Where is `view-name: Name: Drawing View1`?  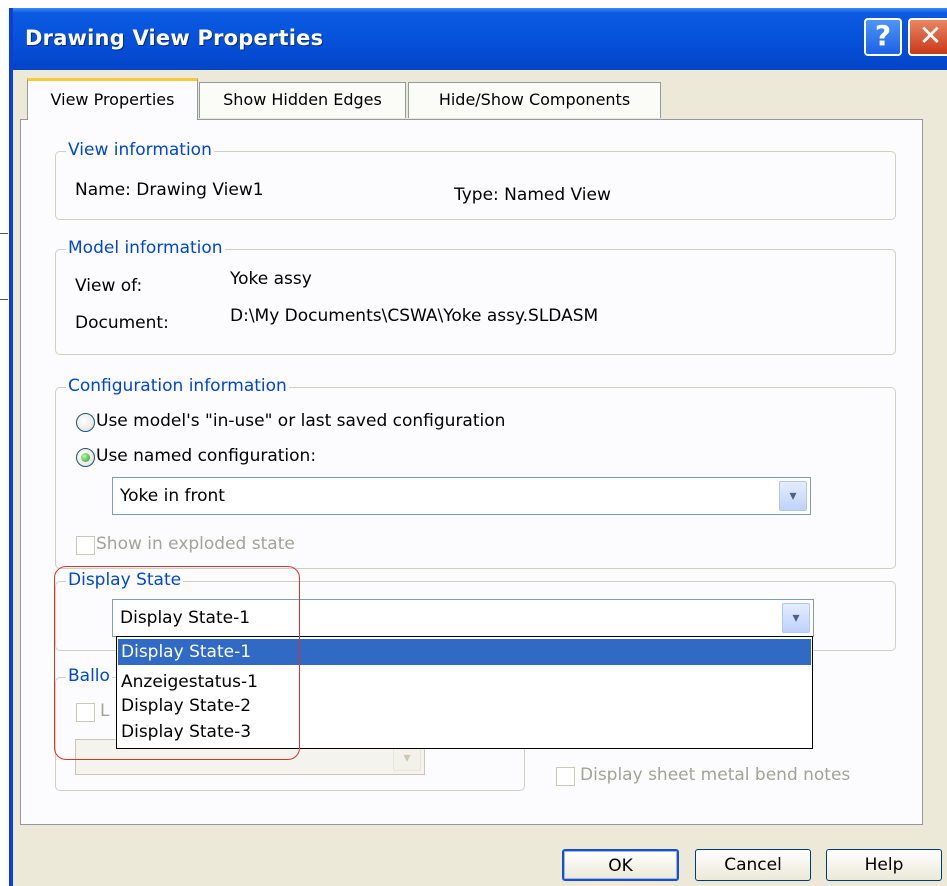
view-name: Name: Drawing View1 is located at coordinates (169, 190).